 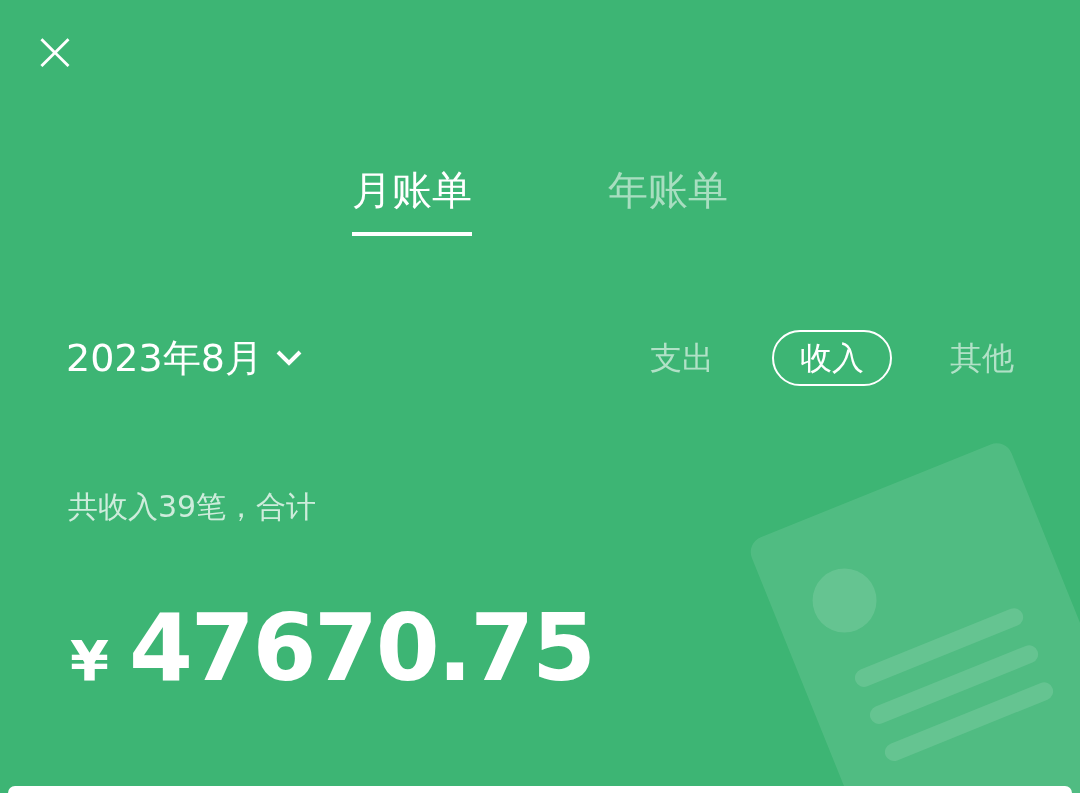 What do you see at coordinates (668, 198) in the screenshot?
I see `bill-tab: 年账单` at bounding box center [668, 198].